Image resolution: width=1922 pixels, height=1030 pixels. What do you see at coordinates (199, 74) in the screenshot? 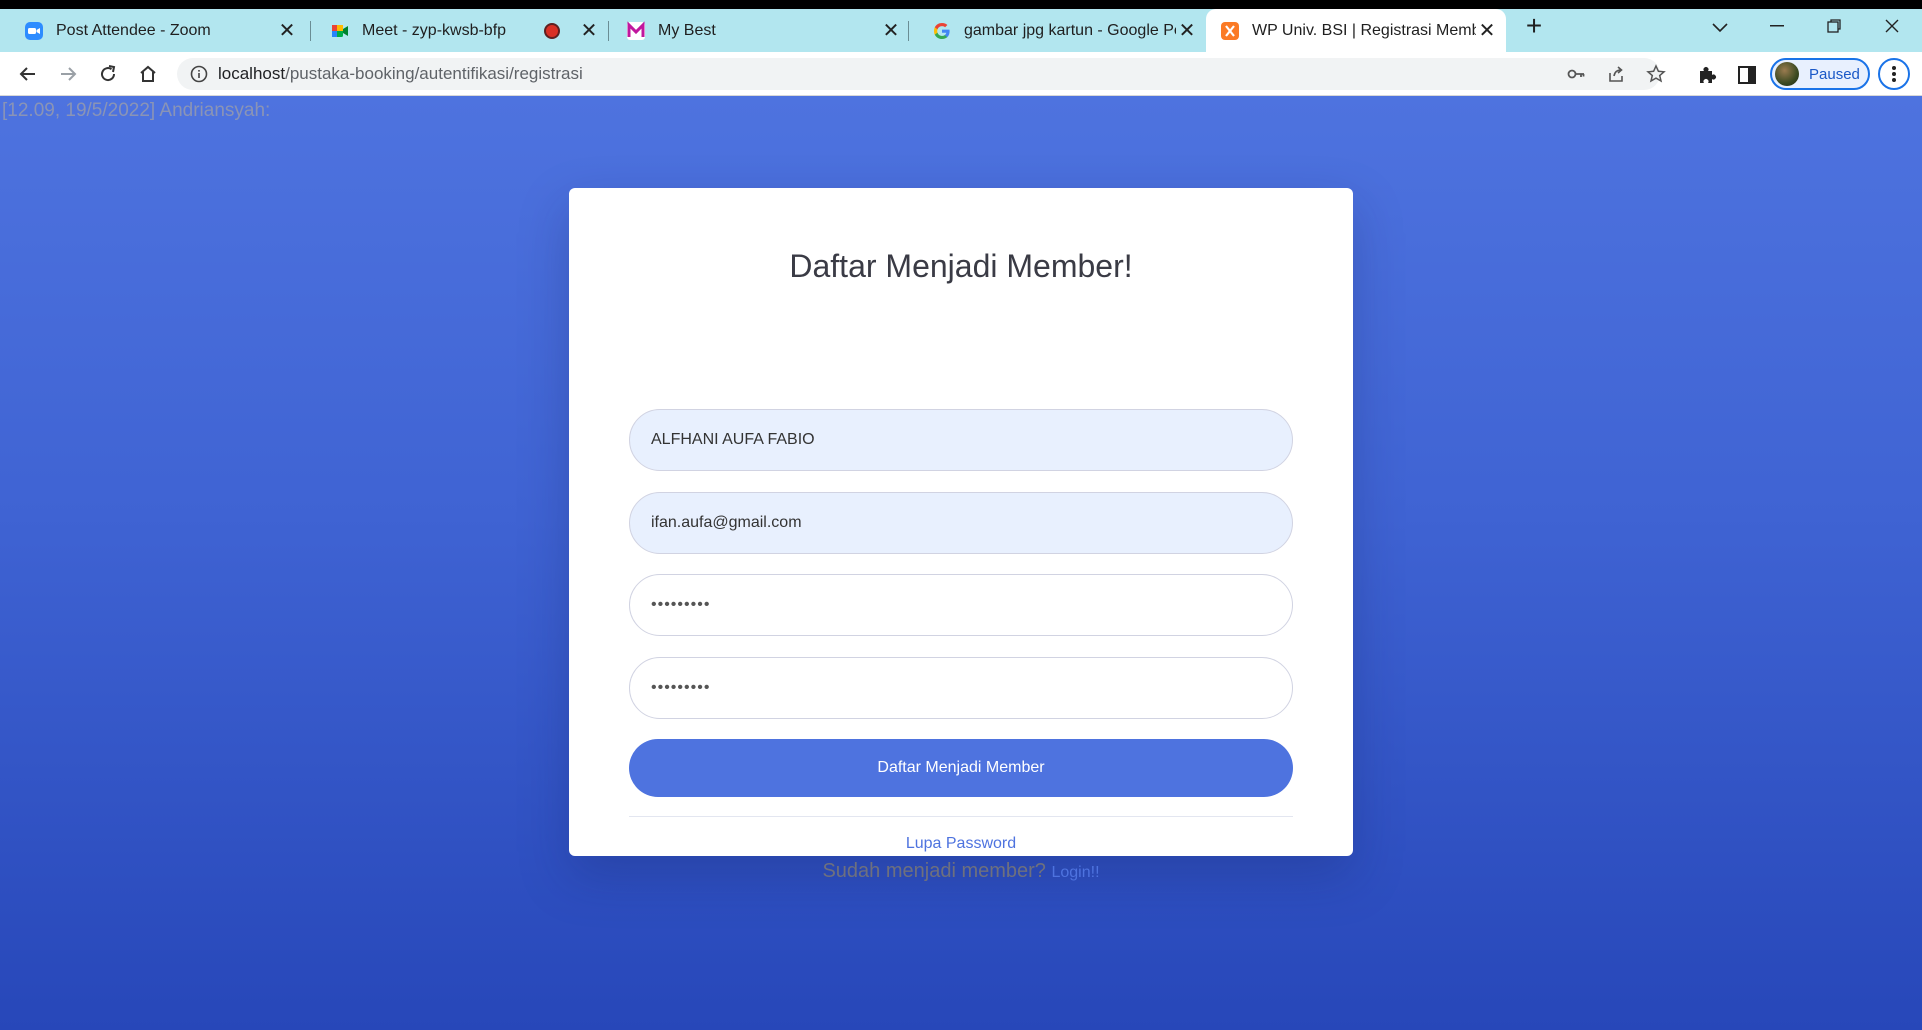
I see `site-info-icon` at bounding box center [199, 74].